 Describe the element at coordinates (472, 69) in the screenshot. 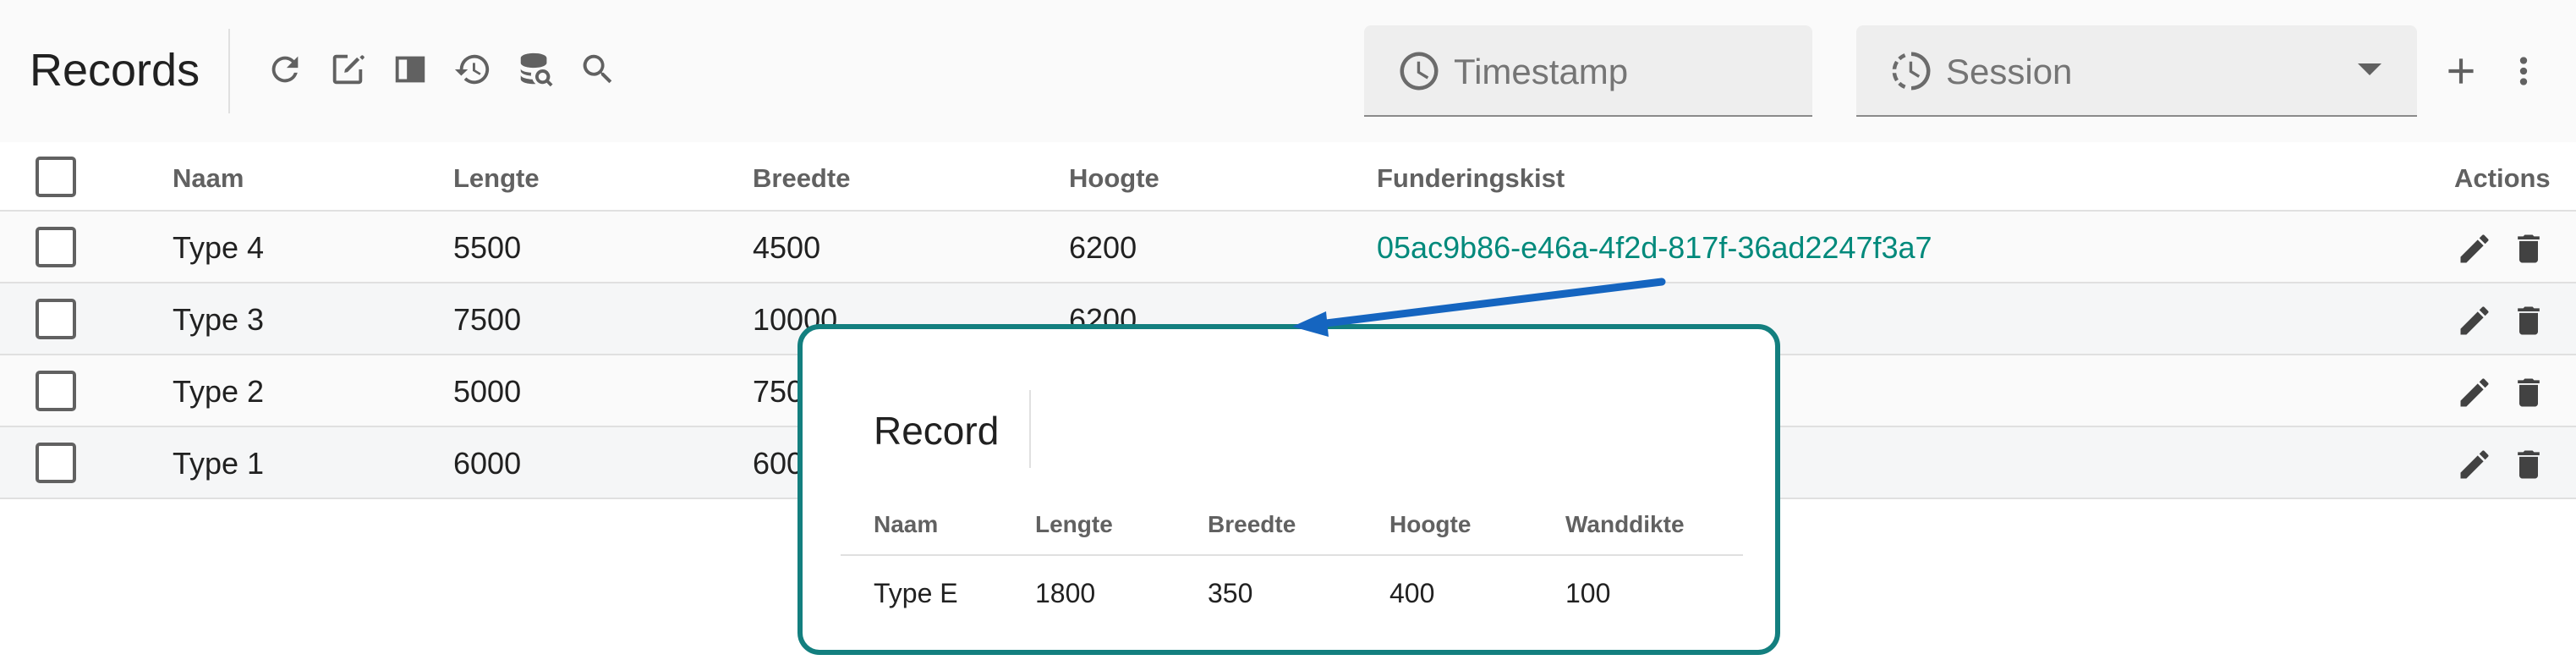

I see `history-icon` at that location.